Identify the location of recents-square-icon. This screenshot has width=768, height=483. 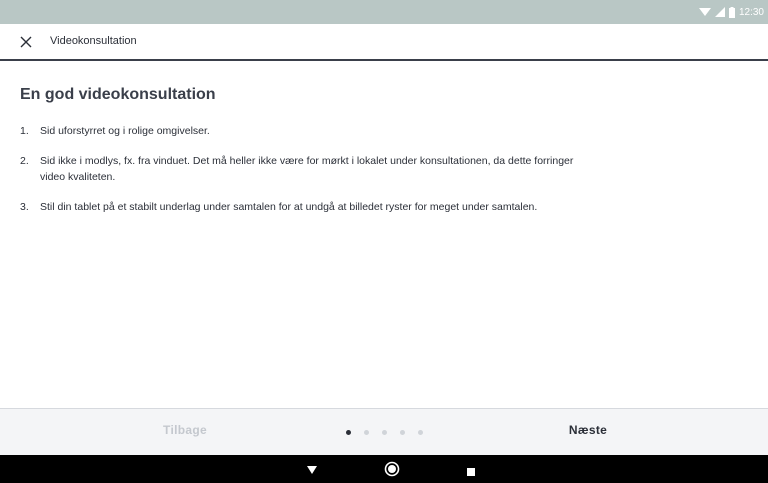
(471, 472).